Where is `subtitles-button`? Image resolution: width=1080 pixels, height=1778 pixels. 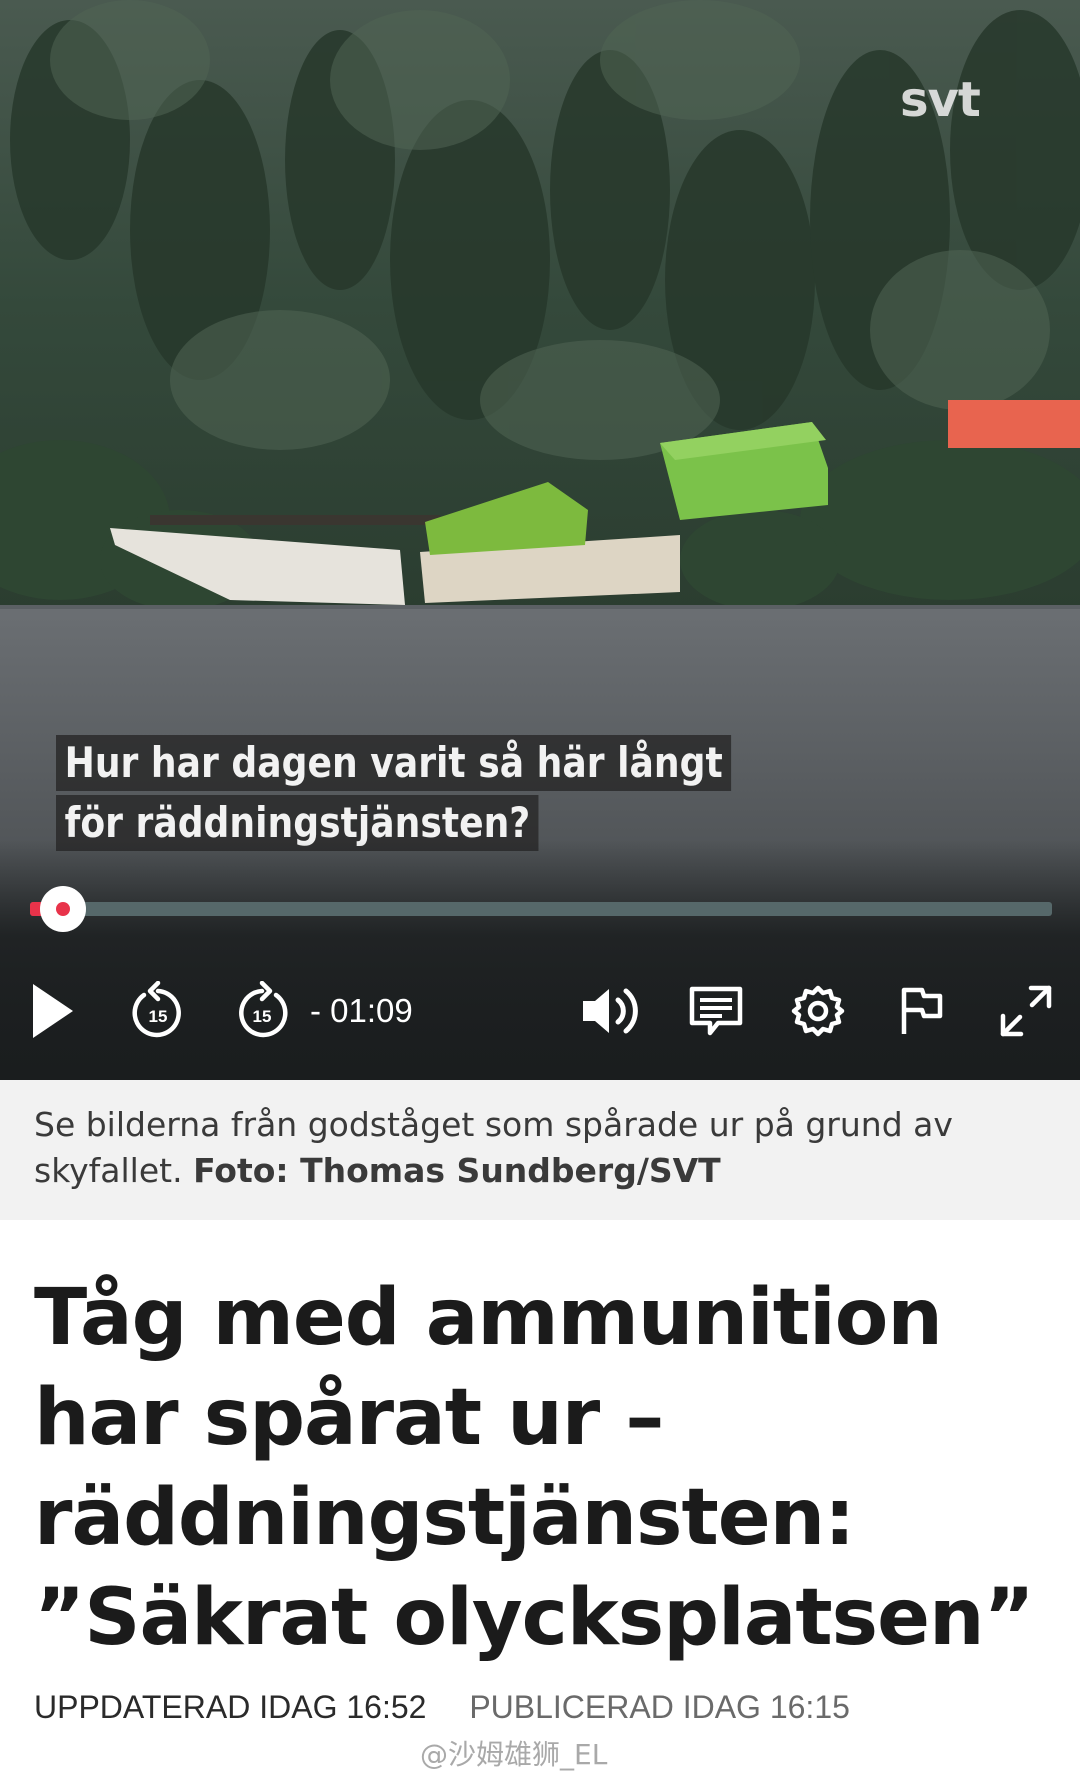 subtitles-button is located at coordinates (716, 1011).